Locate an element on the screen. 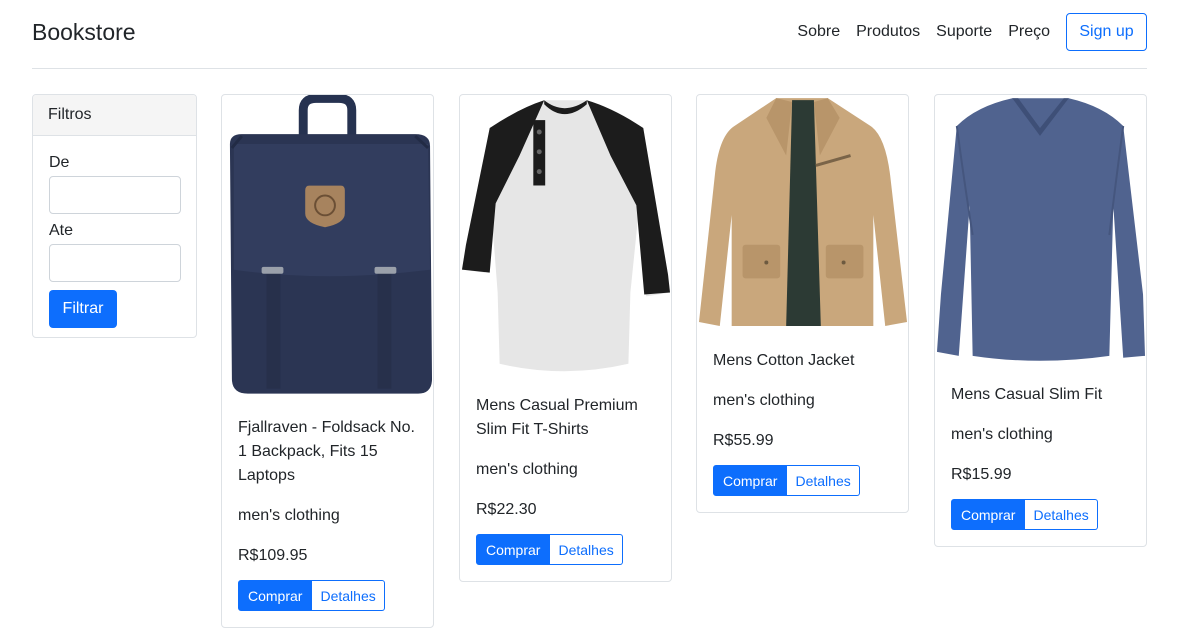 The height and width of the screenshot is (638, 1178). nav-menu: Sobre Produtos Suporte Preço Sign up is located at coordinates (972, 32).